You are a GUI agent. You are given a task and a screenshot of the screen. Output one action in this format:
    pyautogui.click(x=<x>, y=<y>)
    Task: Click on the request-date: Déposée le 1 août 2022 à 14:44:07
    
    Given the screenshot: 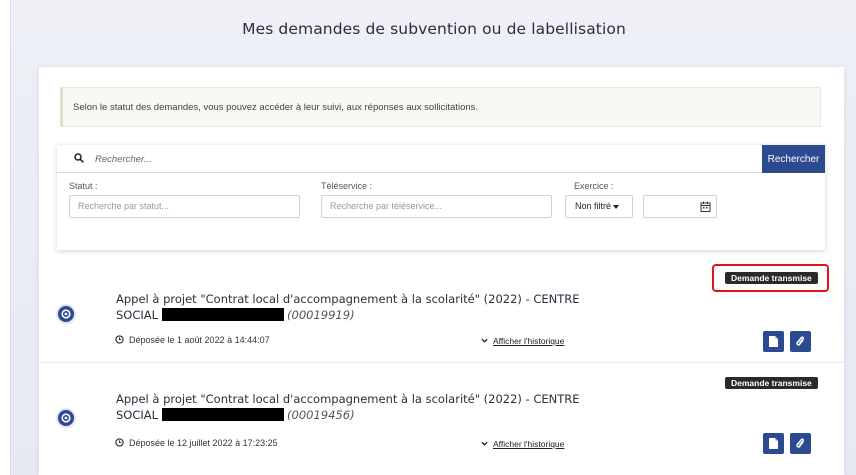 What is the action you would take?
    pyautogui.click(x=192, y=340)
    